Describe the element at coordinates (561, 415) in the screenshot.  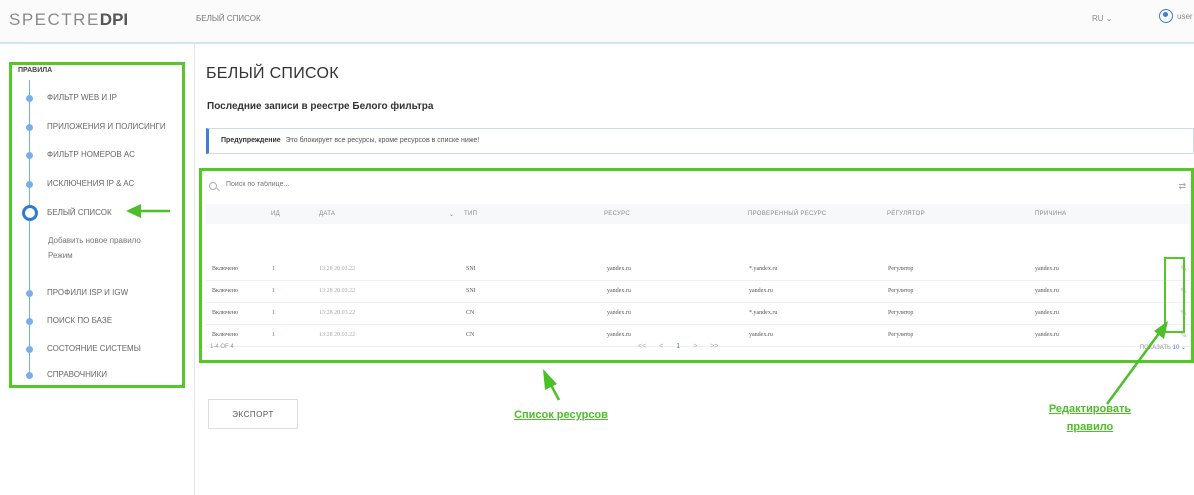
I see `annotation-resources-label: Список ресурсов` at that location.